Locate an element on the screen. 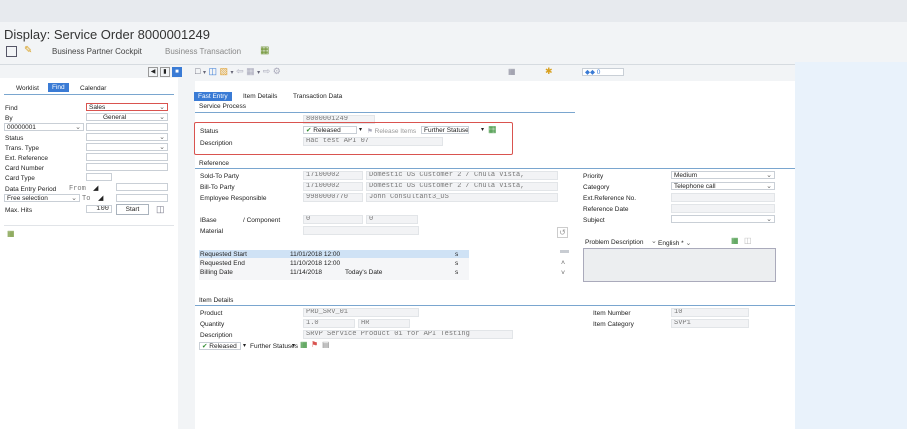 The width and height of the screenshot is (907, 429). by-label: By is located at coordinates (9, 118).